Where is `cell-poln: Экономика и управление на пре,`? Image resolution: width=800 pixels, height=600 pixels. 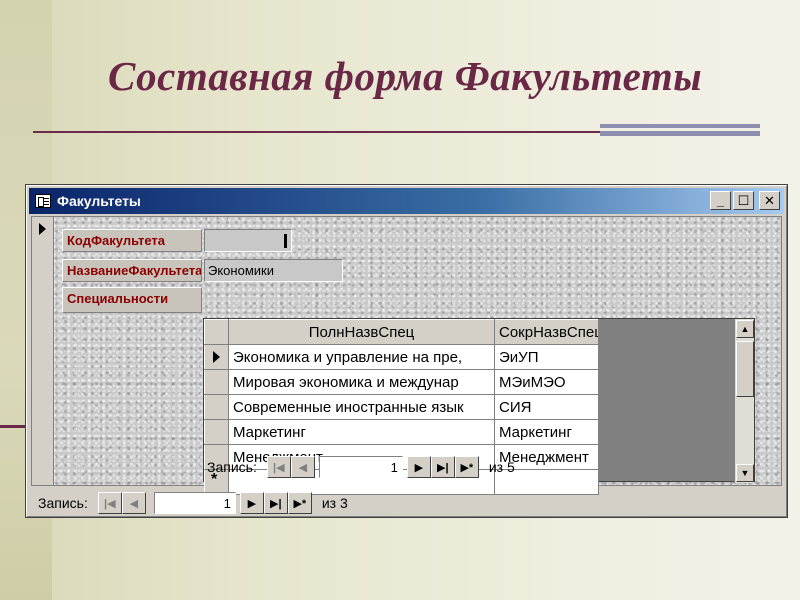 cell-poln: Экономика и управление на пре, is located at coordinates (361, 357).